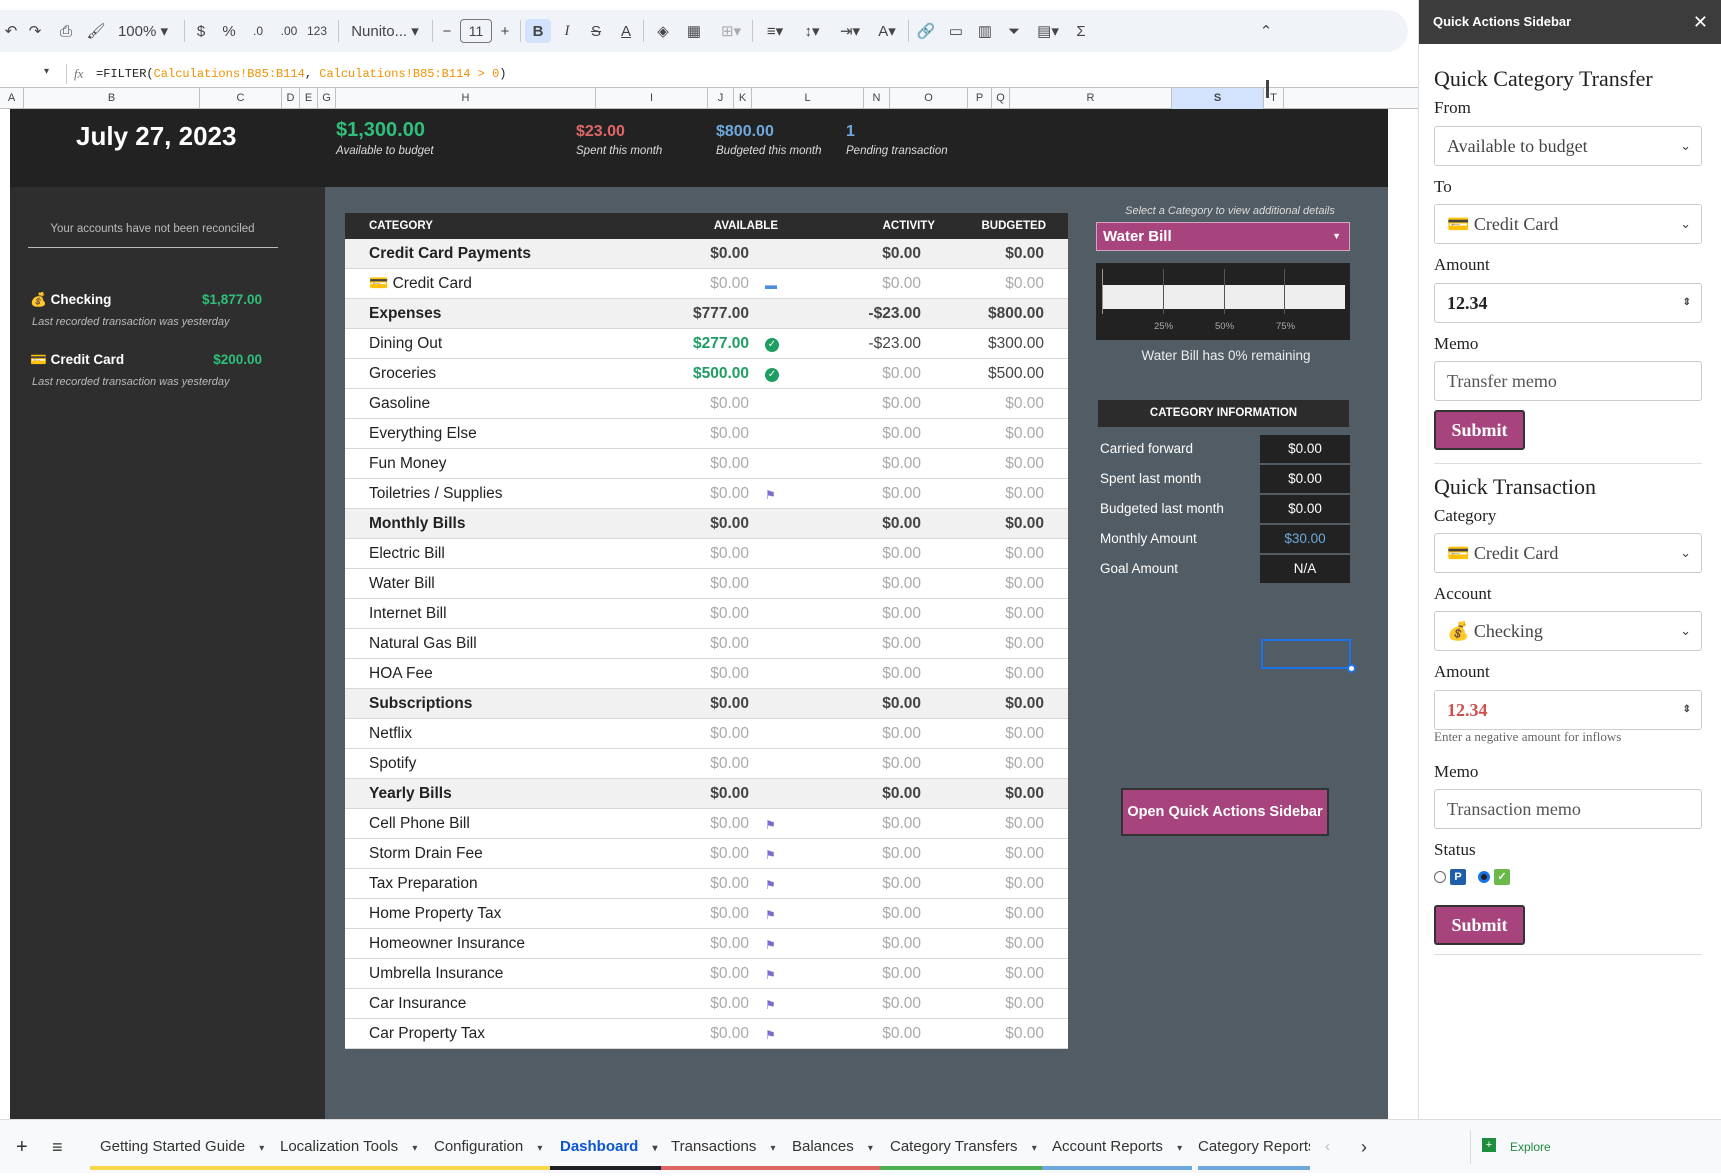 This screenshot has width=1721, height=1176. Describe the element at coordinates (1001, 98) in the screenshot. I see `column-header: Q` at that location.